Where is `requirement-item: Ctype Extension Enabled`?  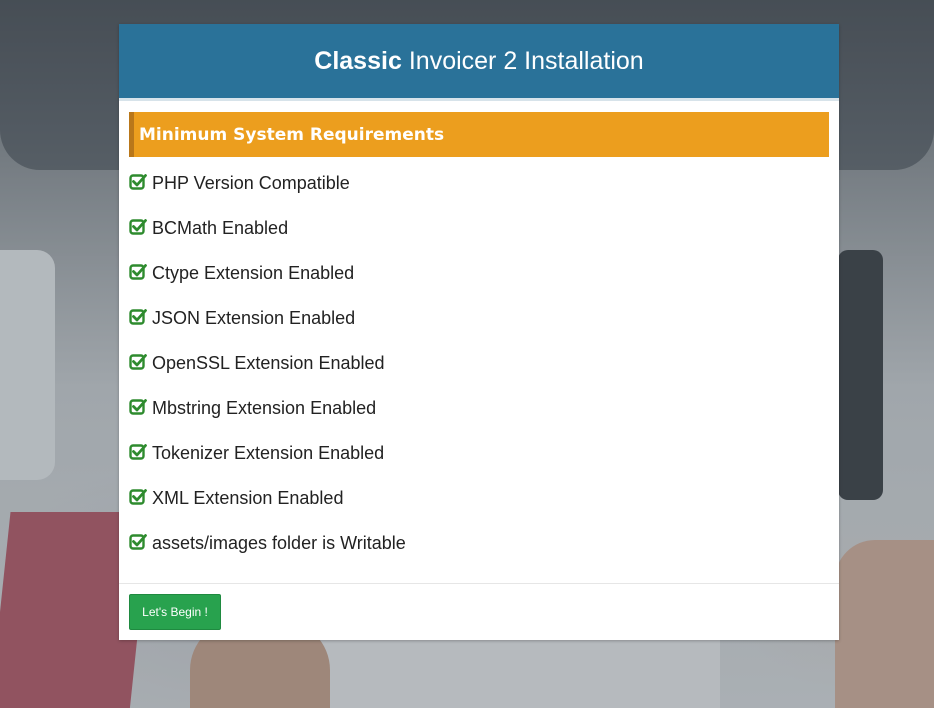 requirement-item: Ctype Extension Enabled is located at coordinates (267, 284).